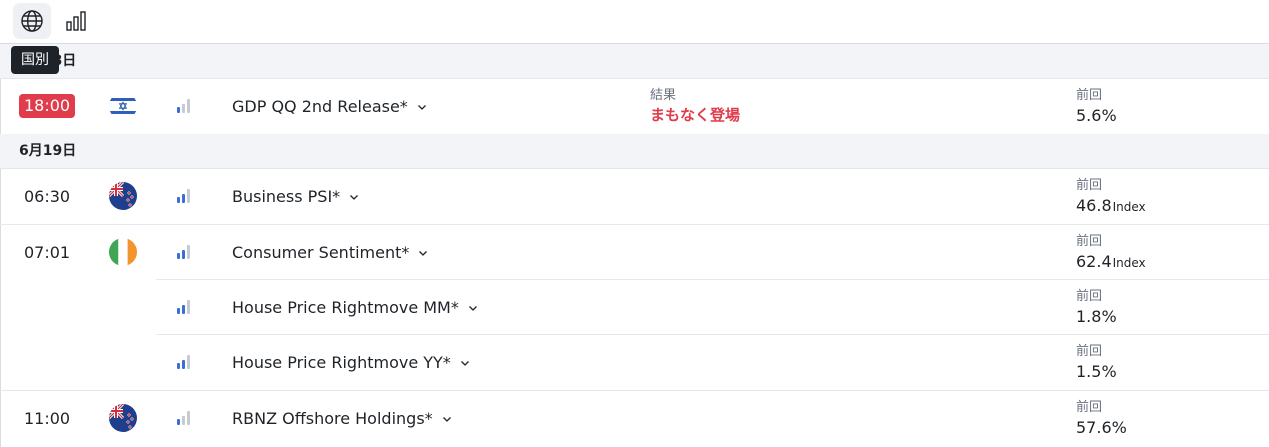  What do you see at coordinates (47, 106) in the screenshot?
I see `event-time: 18:00` at bounding box center [47, 106].